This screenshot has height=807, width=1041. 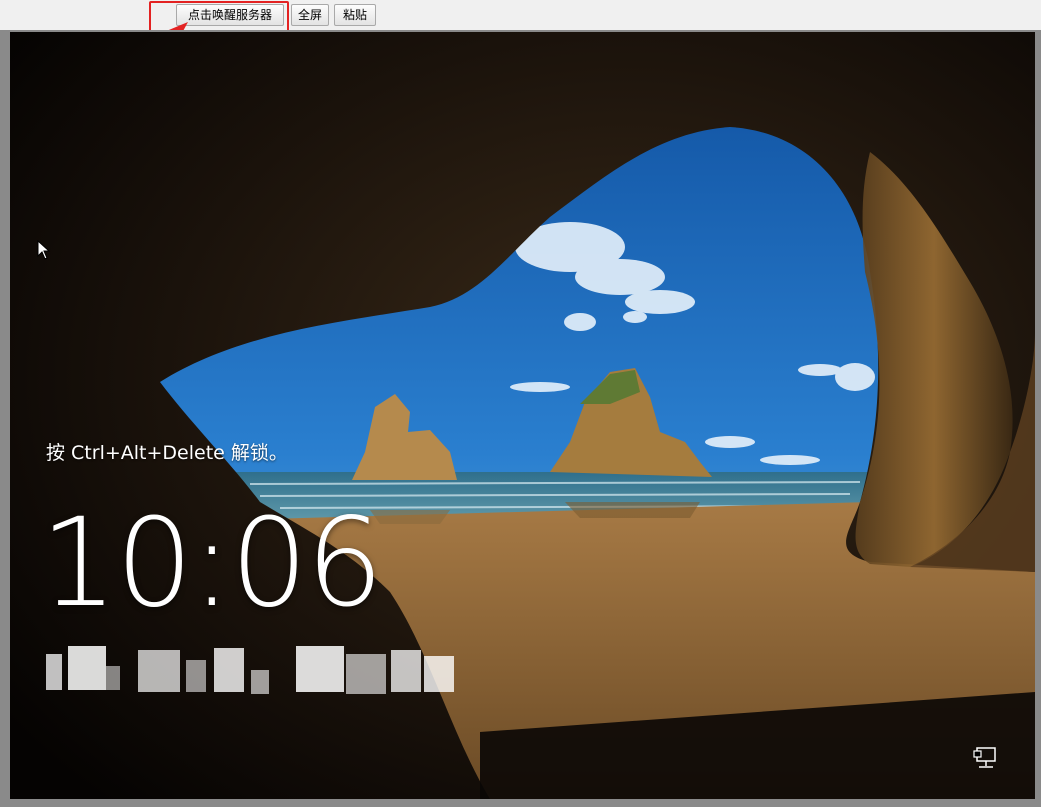 I want to click on mouse-cursor-icon, so click(x=44, y=250).